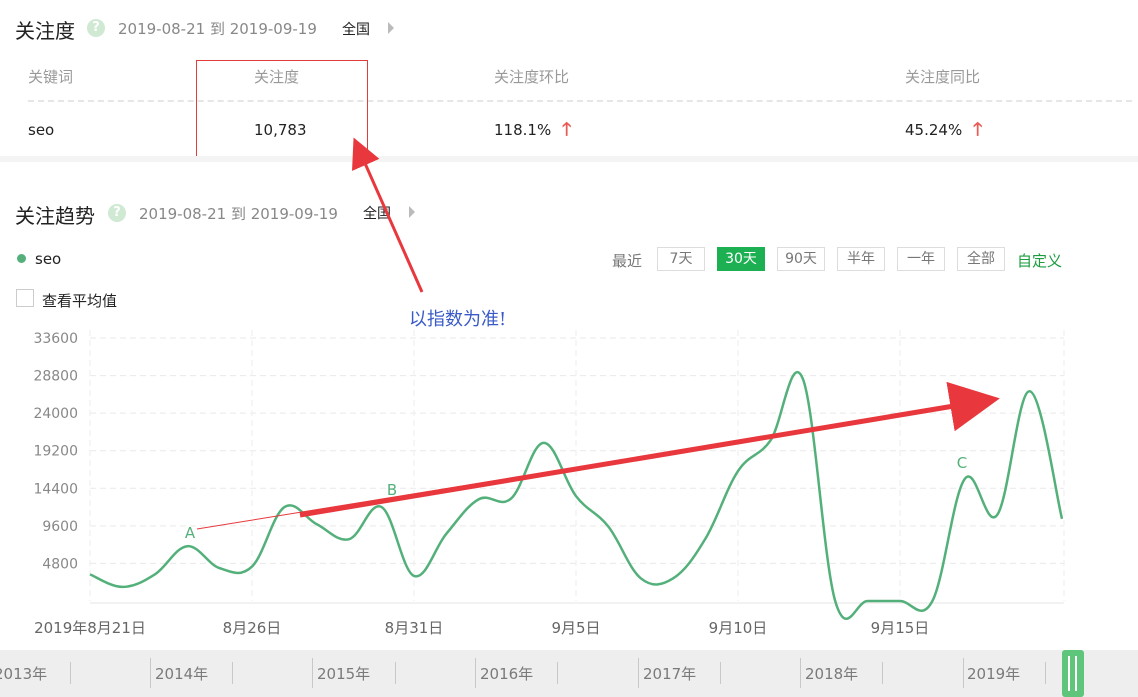  Describe the element at coordinates (649, 449) in the screenshot. I see `trend-arrow` at that location.